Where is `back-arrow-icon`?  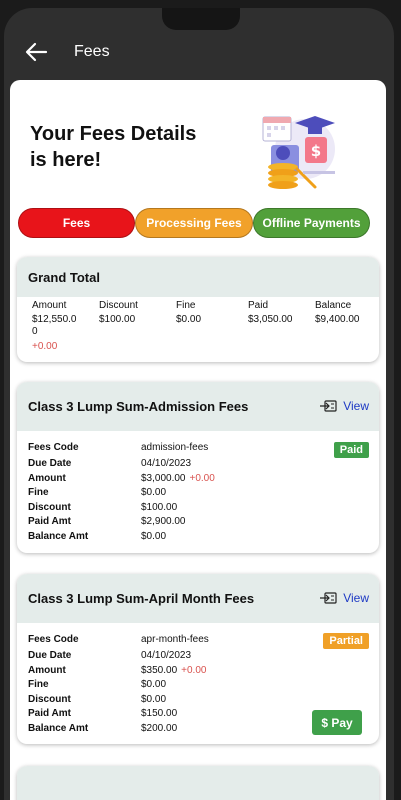
back-arrow-icon is located at coordinates (36, 52).